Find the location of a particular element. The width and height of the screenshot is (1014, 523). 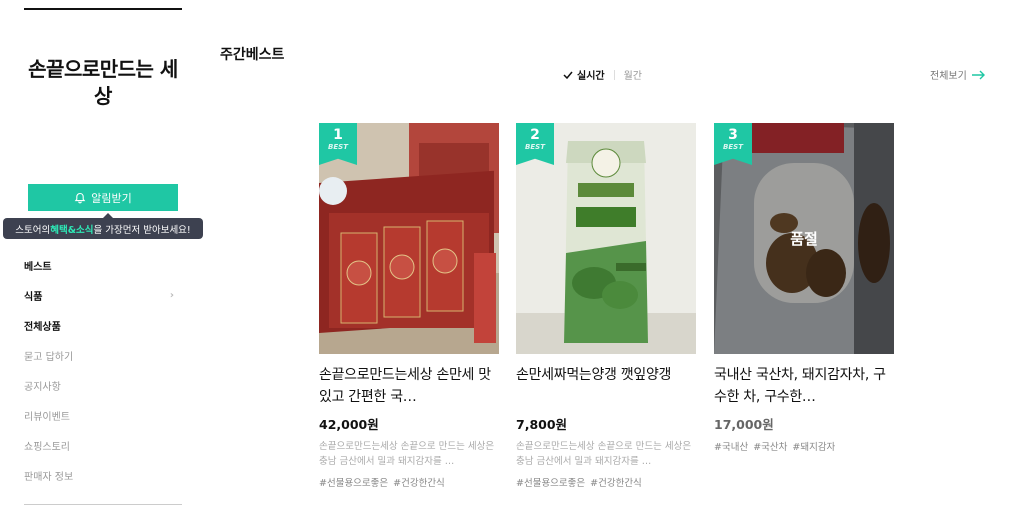

rank-badge: 1 BEST is located at coordinates (338, 144).